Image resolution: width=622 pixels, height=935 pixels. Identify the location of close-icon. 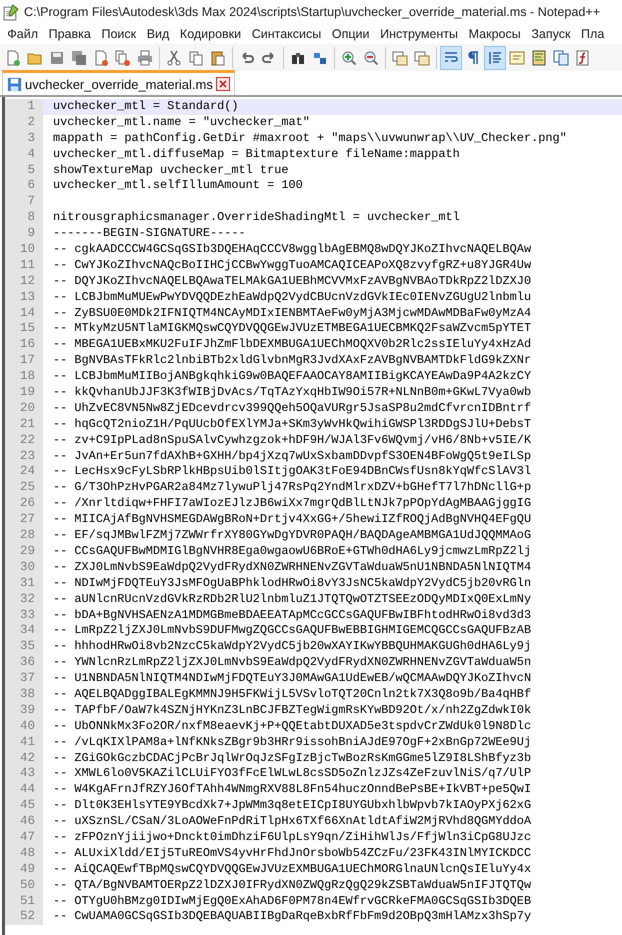
(223, 84).